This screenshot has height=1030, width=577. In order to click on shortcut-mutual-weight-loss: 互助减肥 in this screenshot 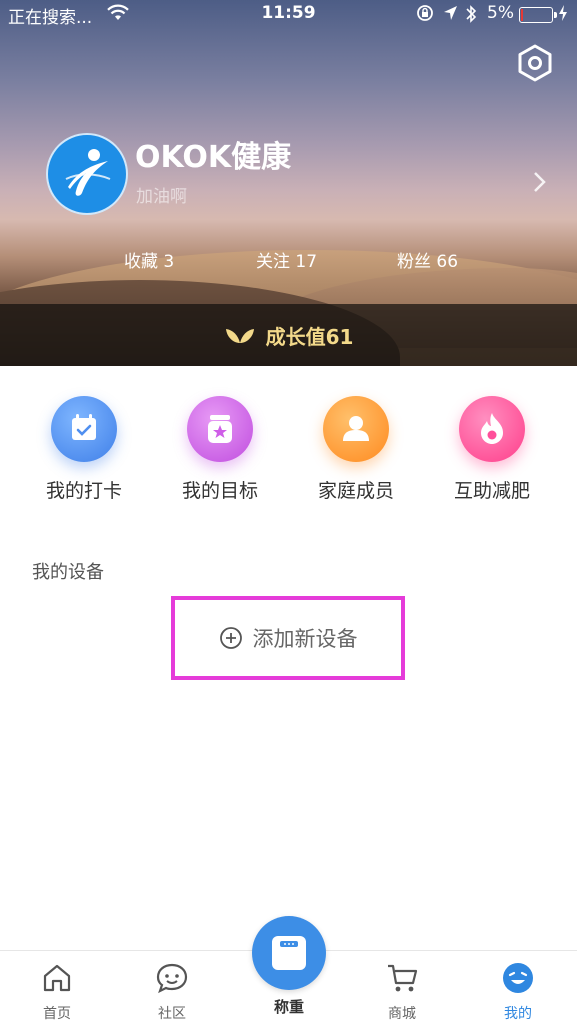, I will do `click(492, 449)`.